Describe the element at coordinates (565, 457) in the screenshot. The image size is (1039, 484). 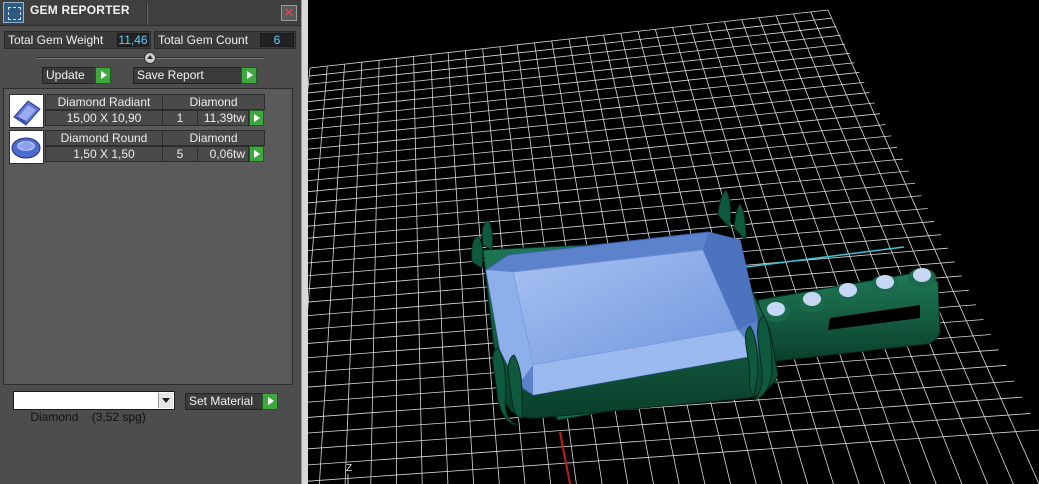
I see `z-axis-line` at that location.